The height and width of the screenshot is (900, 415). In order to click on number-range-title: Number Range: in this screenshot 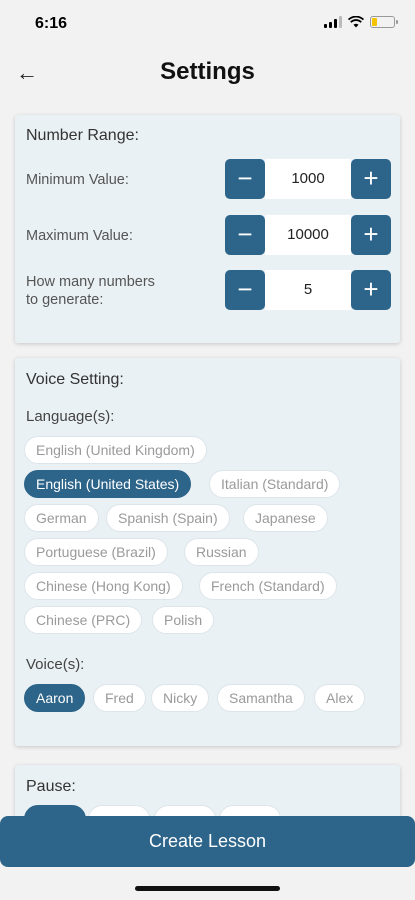, I will do `click(82, 135)`.